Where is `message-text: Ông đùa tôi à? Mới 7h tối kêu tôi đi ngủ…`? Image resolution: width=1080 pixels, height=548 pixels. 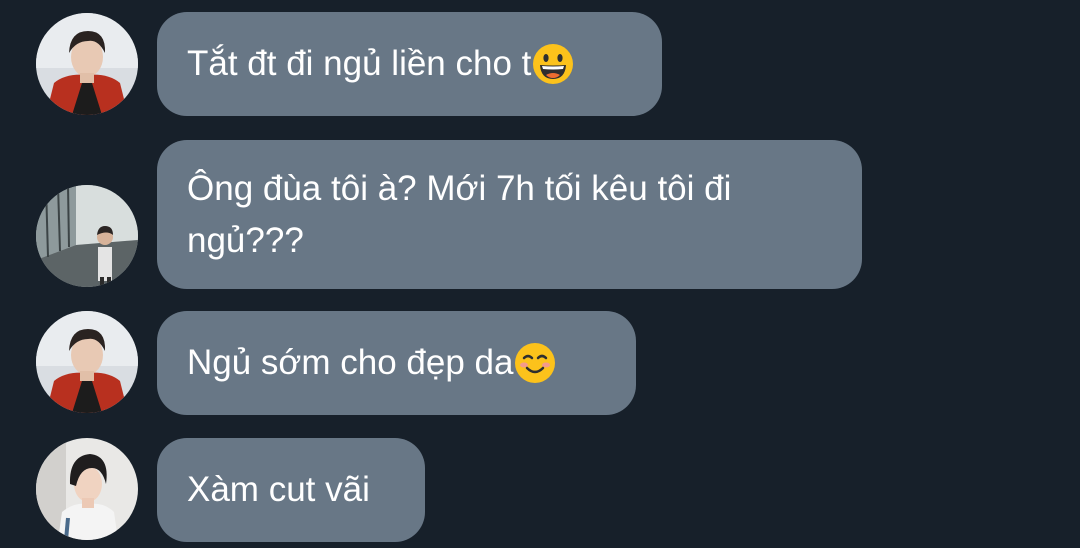 message-text: Ông đùa tôi à? Mới 7h tối kêu tôi đi ngủ… is located at coordinates (459, 214).